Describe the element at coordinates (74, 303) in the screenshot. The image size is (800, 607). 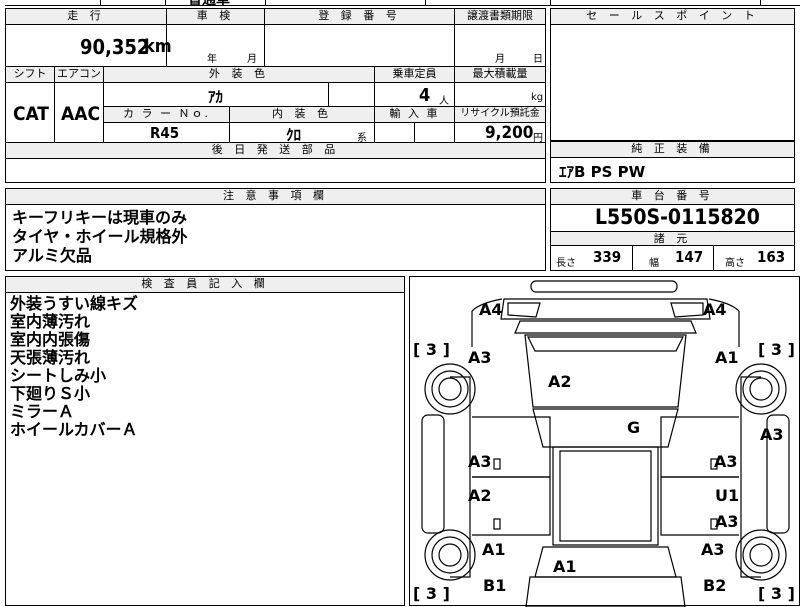
I see `inspector-line: 外装うすい線キズ` at that location.